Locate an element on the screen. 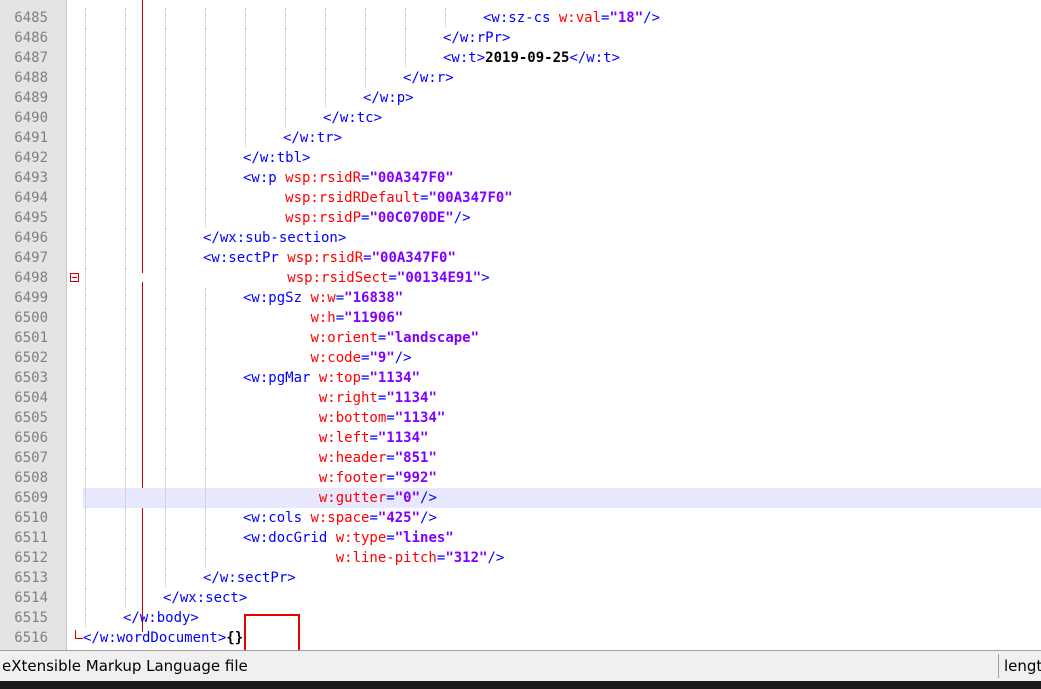 This screenshot has width=1041, height=689. code-text: w:bottom="1134" is located at coordinates (382, 418).